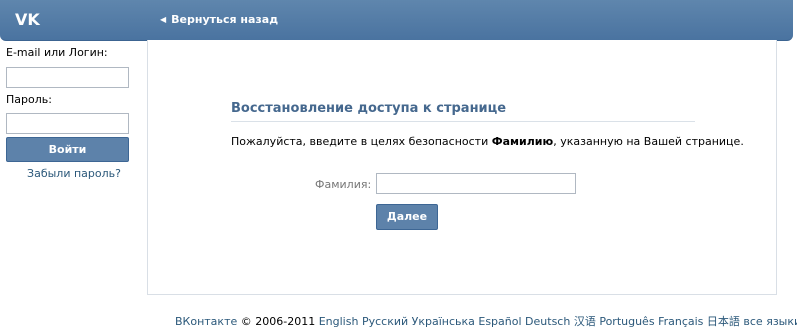 The height and width of the screenshot is (334, 797). I want to click on forgot-password-link: Забыли пароль?, so click(74, 173).